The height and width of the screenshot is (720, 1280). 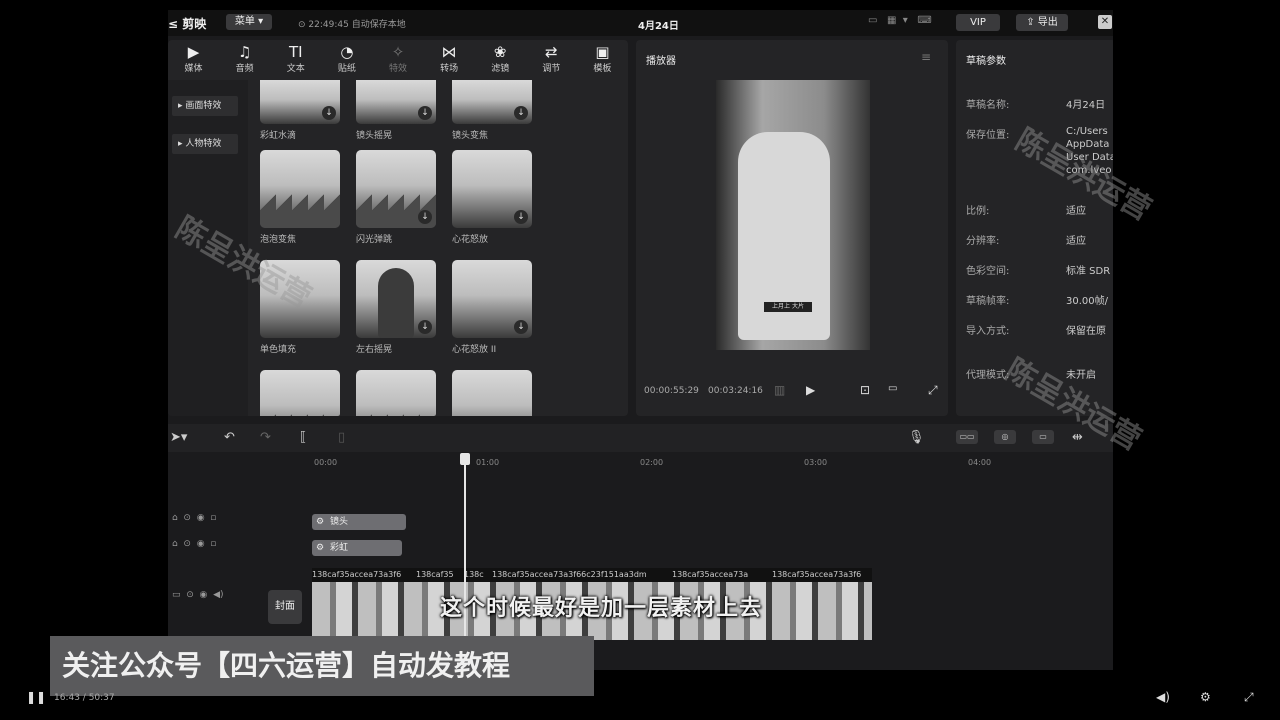 I want to click on sidebar-item-screen-effects: ▸ 画面特效, so click(x=205, y=106).